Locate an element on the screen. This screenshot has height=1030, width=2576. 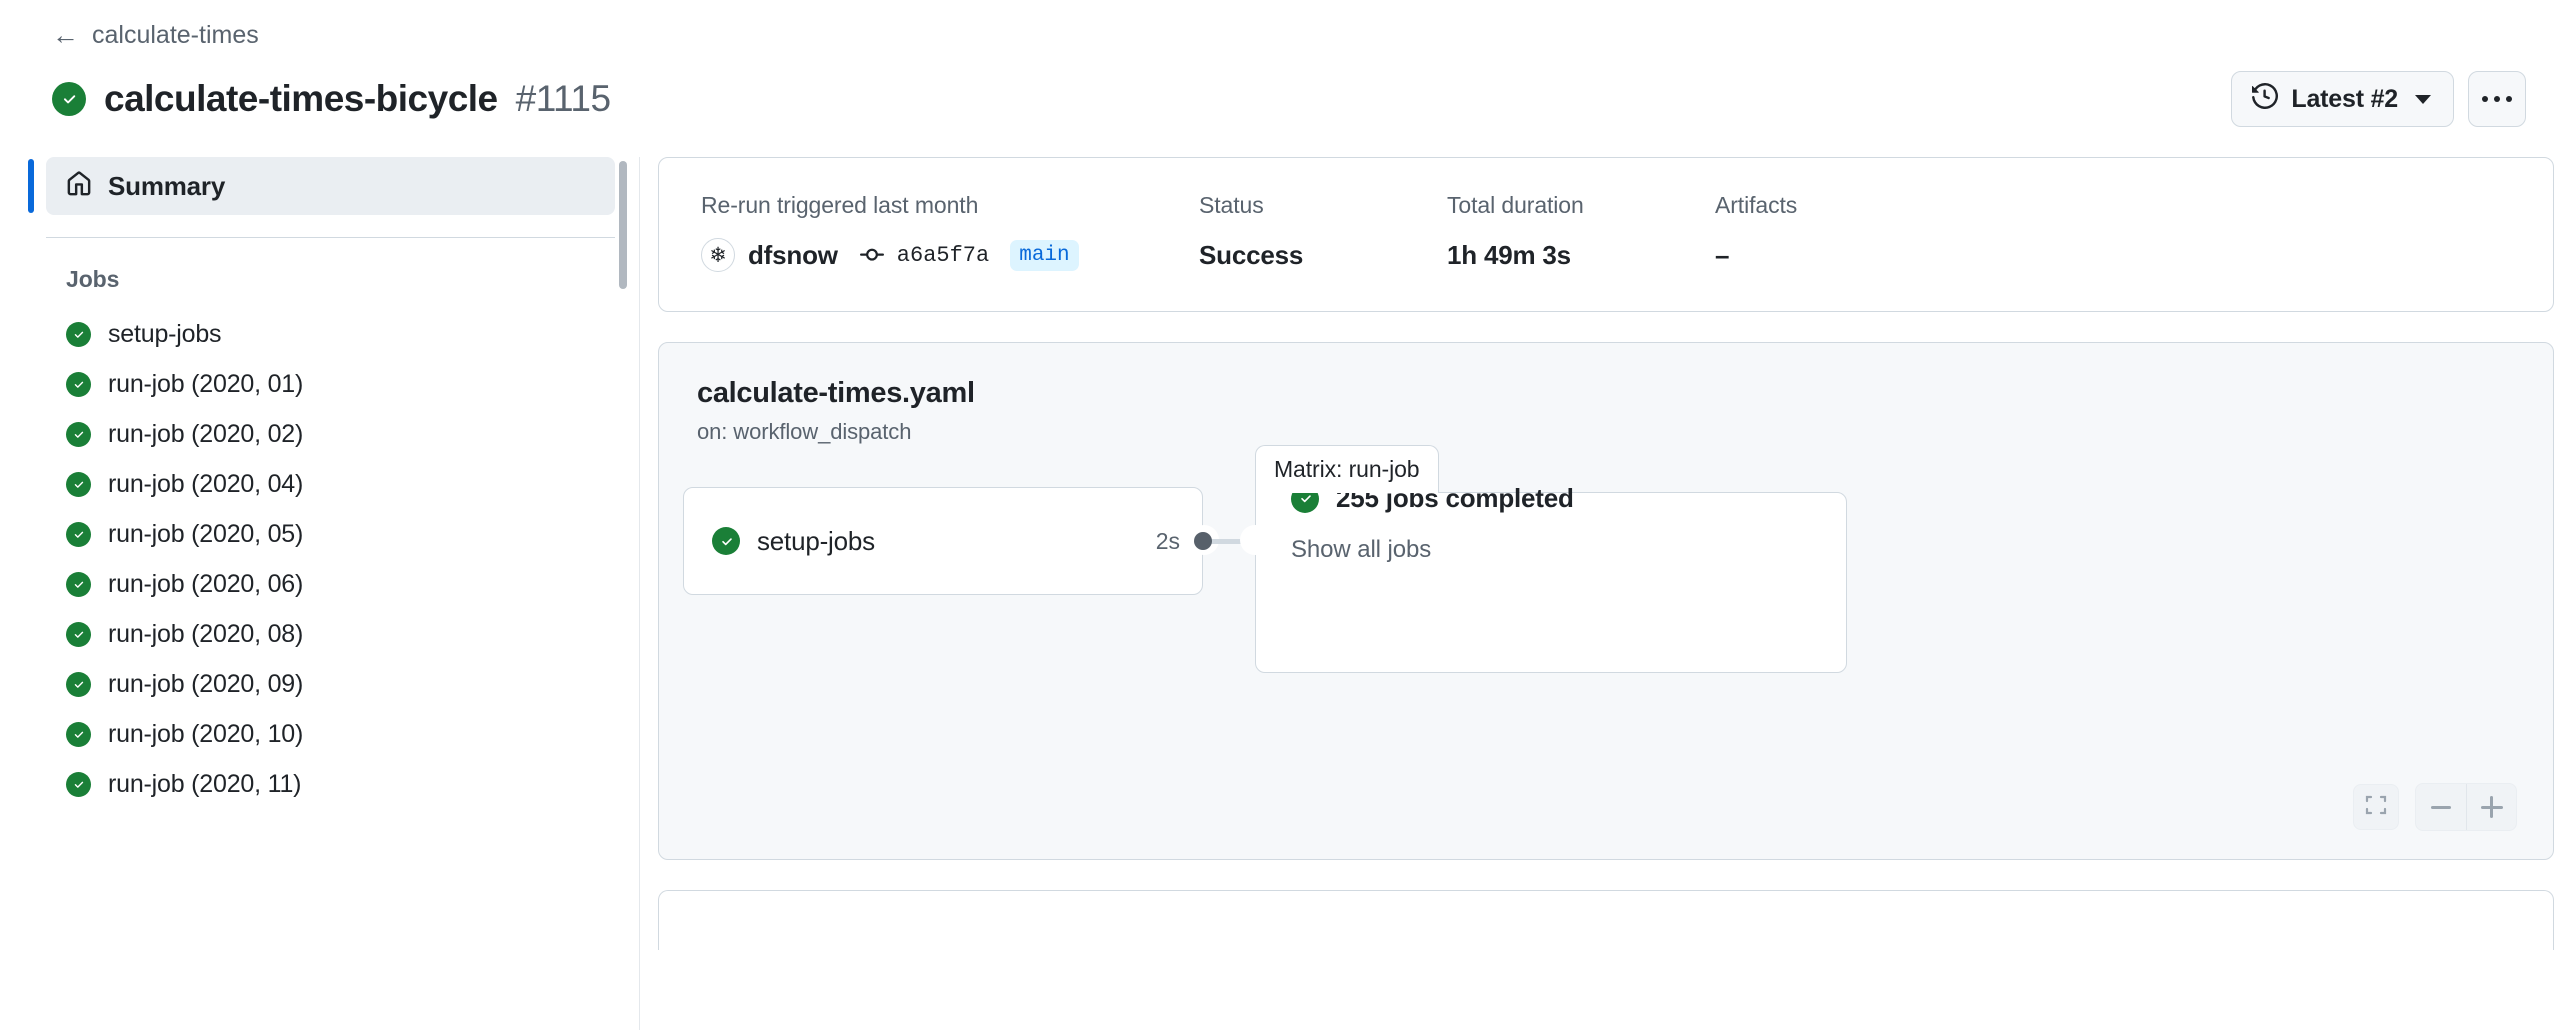
sidebar-job-label: run-job (2020, 04) is located at coordinates (206, 483).